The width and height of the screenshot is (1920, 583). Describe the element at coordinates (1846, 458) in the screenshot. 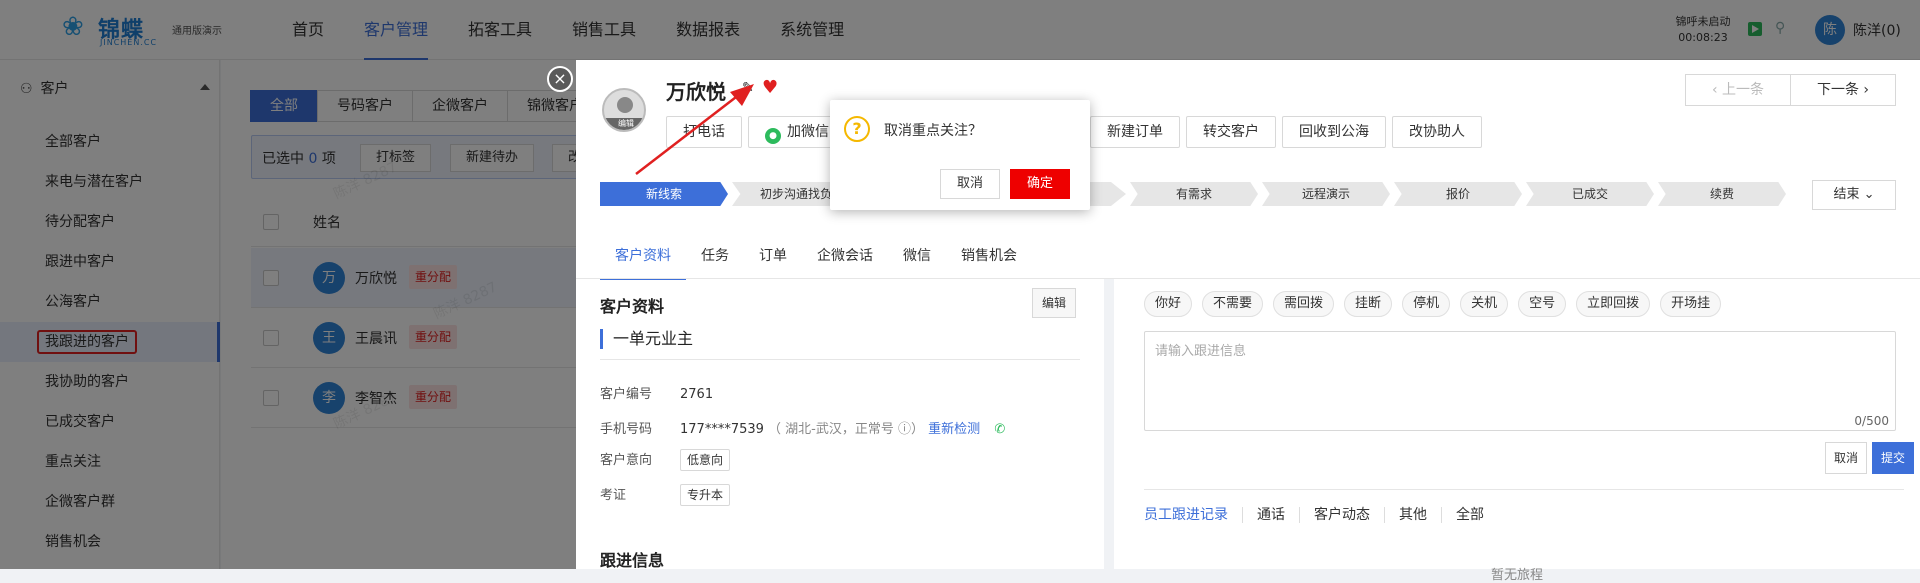

I see `followup-cancel-button: 取消` at that location.